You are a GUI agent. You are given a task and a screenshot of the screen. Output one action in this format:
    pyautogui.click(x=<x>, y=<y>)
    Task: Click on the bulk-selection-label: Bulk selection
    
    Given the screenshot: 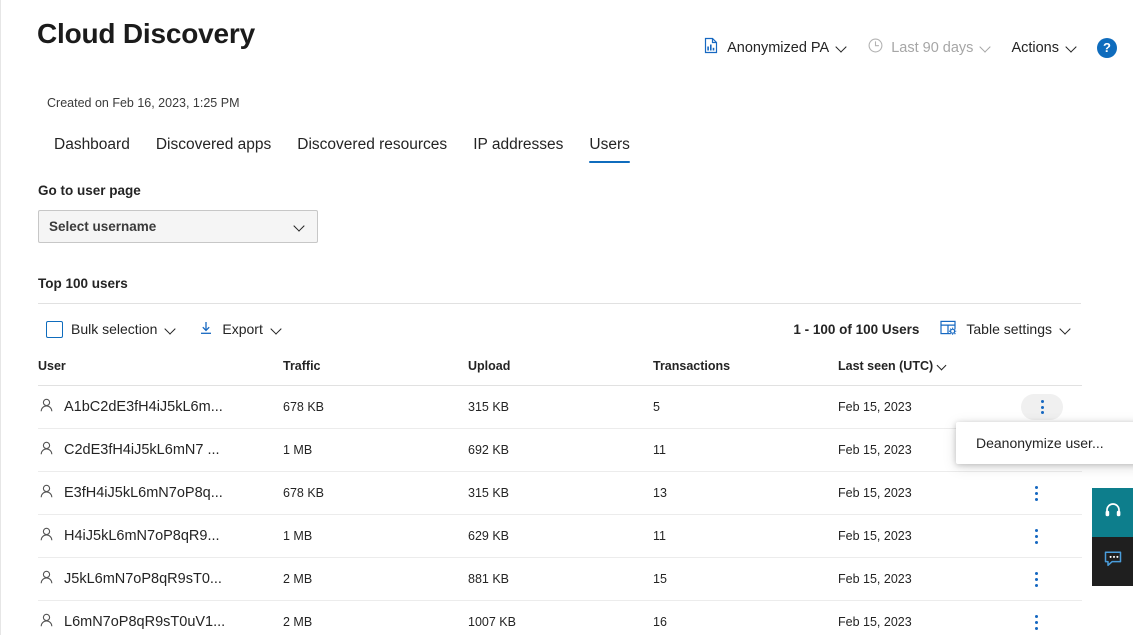 What is the action you would take?
    pyautogui.click(x=114, y=329)
    